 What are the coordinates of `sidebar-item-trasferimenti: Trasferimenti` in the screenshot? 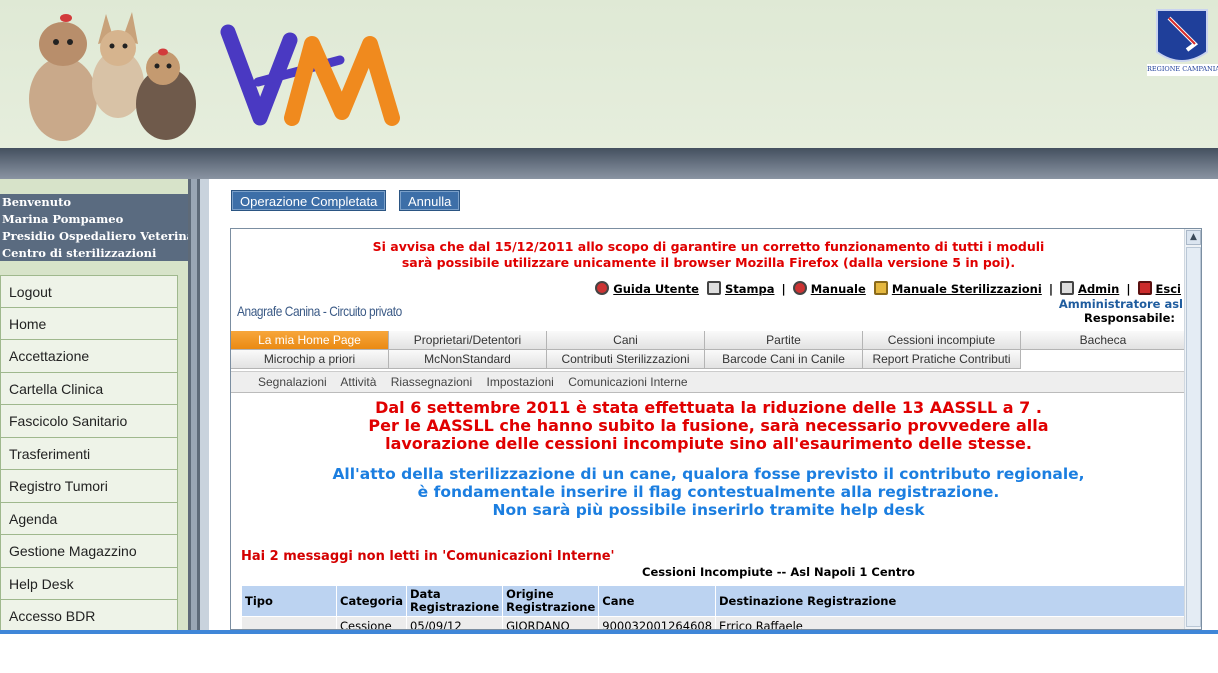 It's located at (89, 453).